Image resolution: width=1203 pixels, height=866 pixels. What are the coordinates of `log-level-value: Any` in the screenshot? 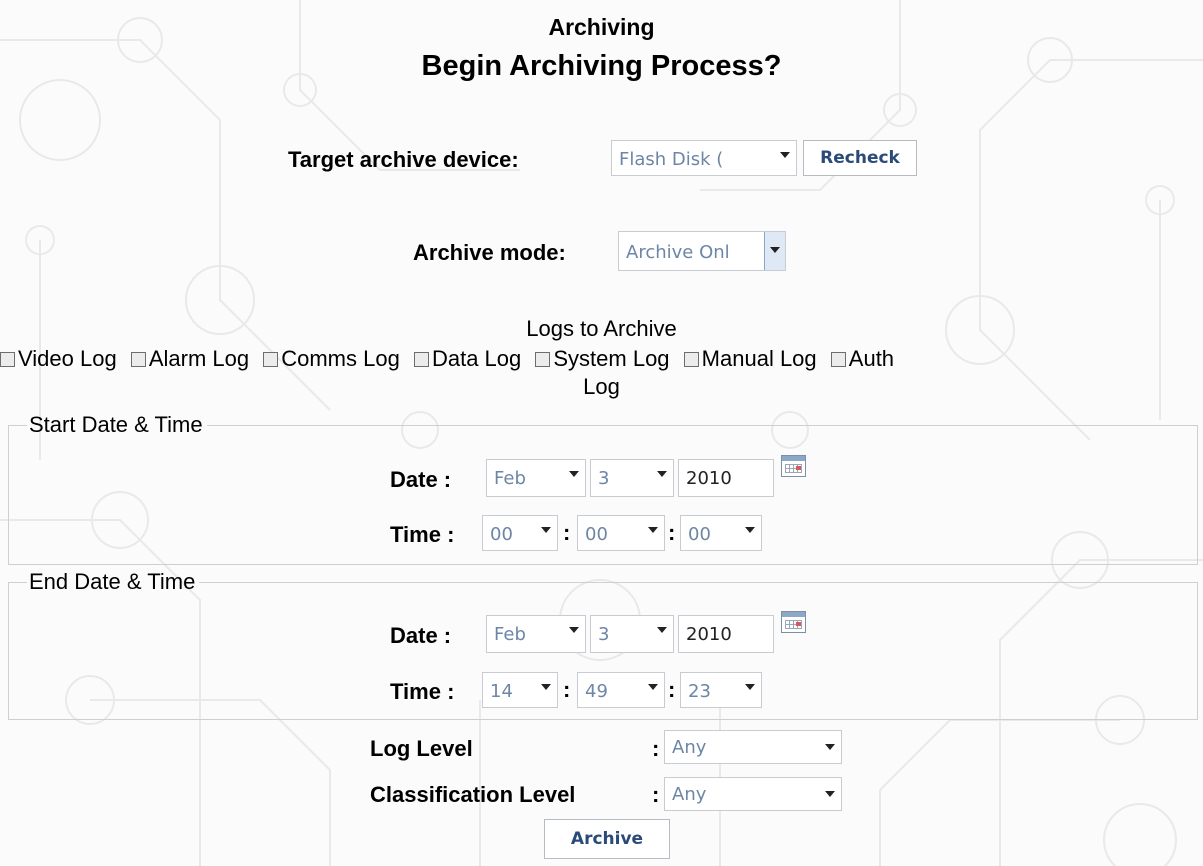 It's located at (689, 747).